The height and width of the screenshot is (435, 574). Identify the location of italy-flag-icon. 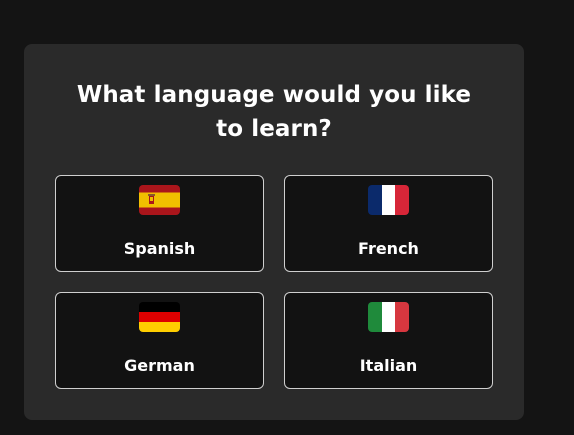
(388, 317).